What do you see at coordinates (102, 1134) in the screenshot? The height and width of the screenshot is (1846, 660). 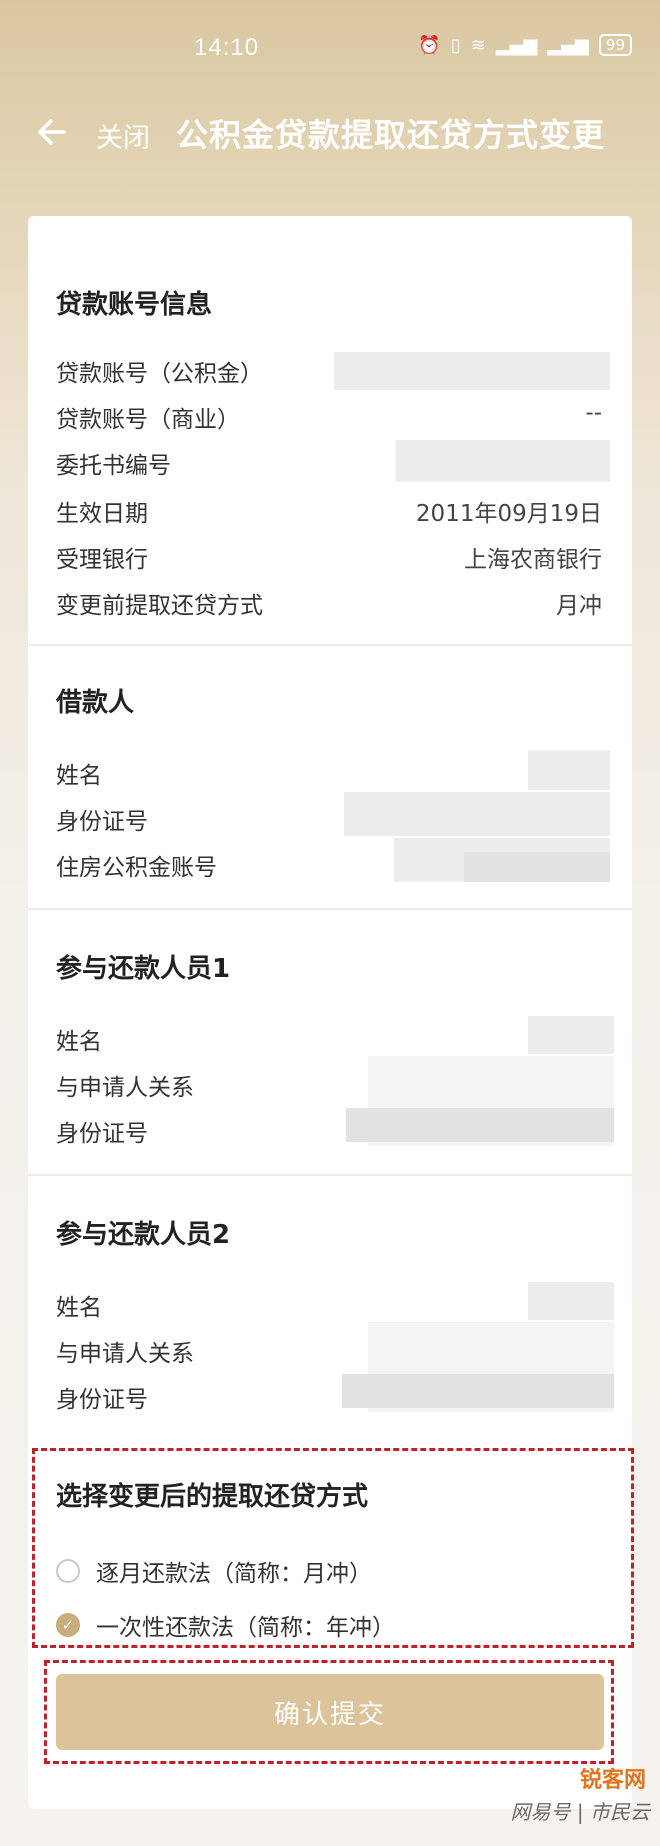 I see `repayer1-id-label: 身份证号` at bounding box center [102, 1134].